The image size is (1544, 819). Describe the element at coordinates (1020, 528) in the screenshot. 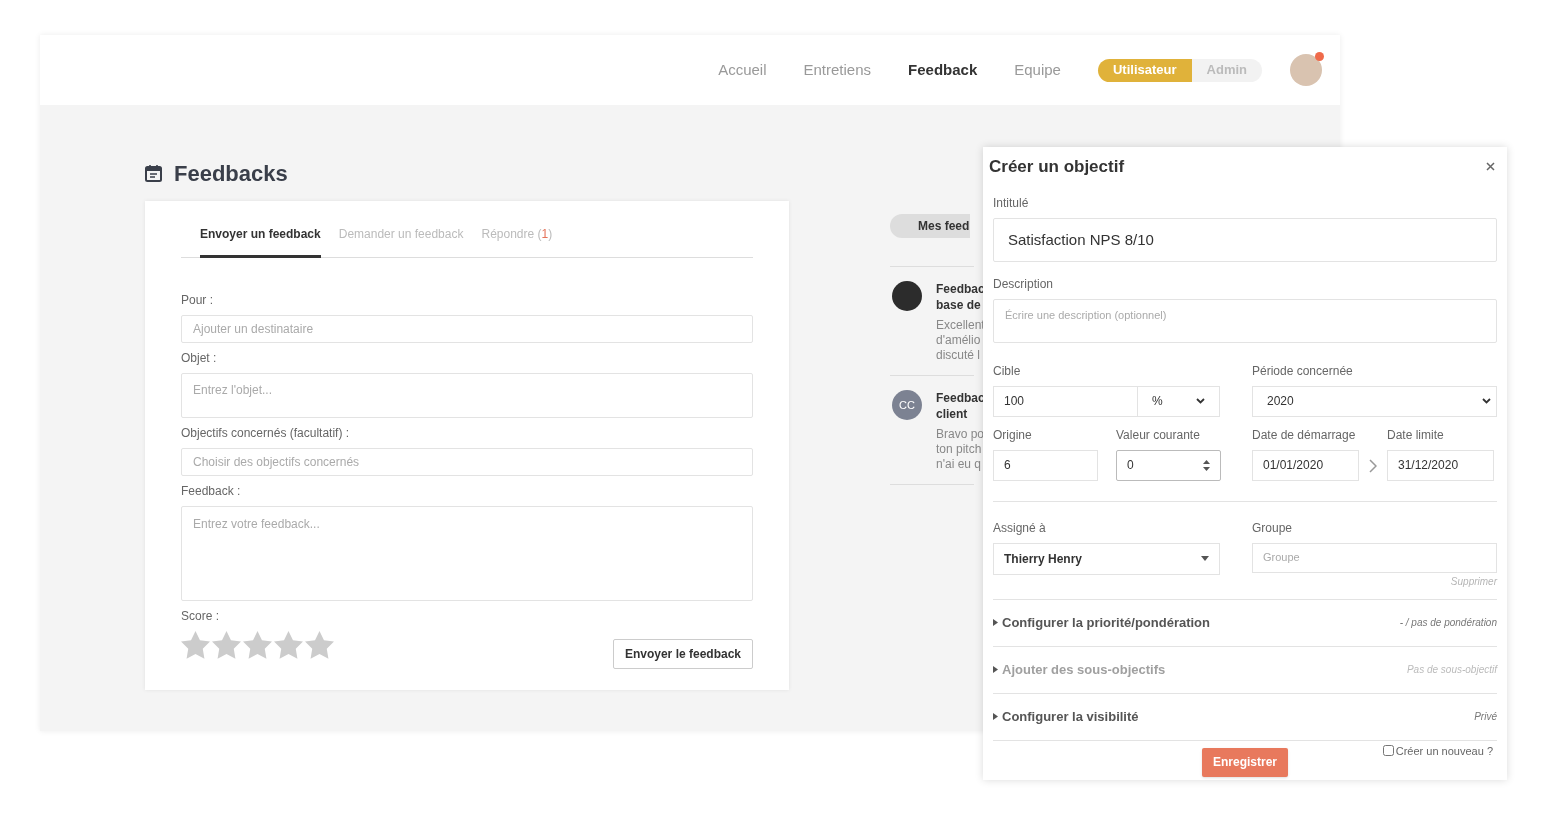

I see `field-label: Assigné à` at that location.